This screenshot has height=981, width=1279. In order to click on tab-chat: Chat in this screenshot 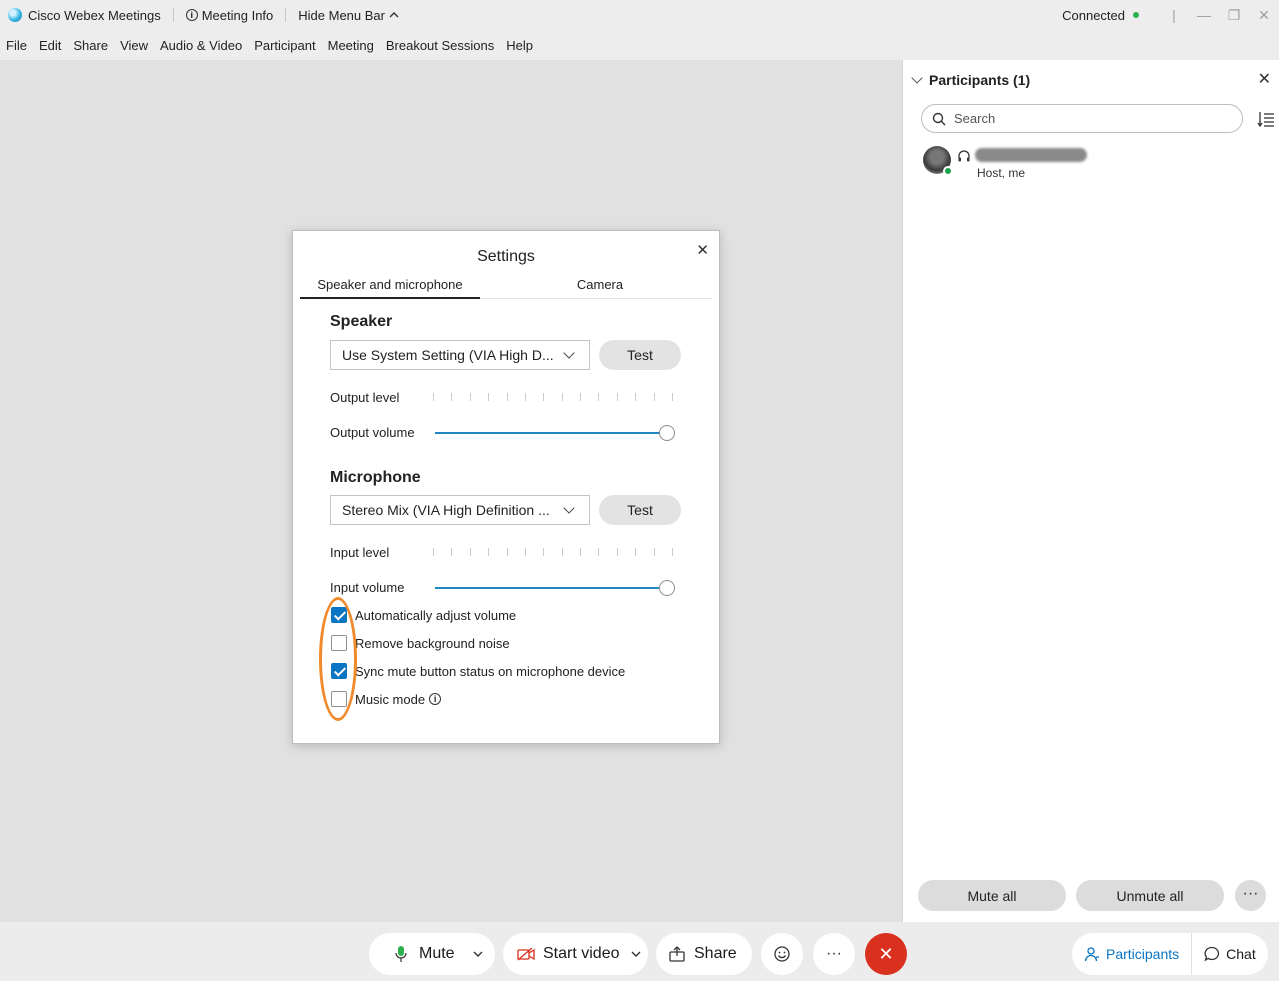, I will do `click(1230, 954)`.